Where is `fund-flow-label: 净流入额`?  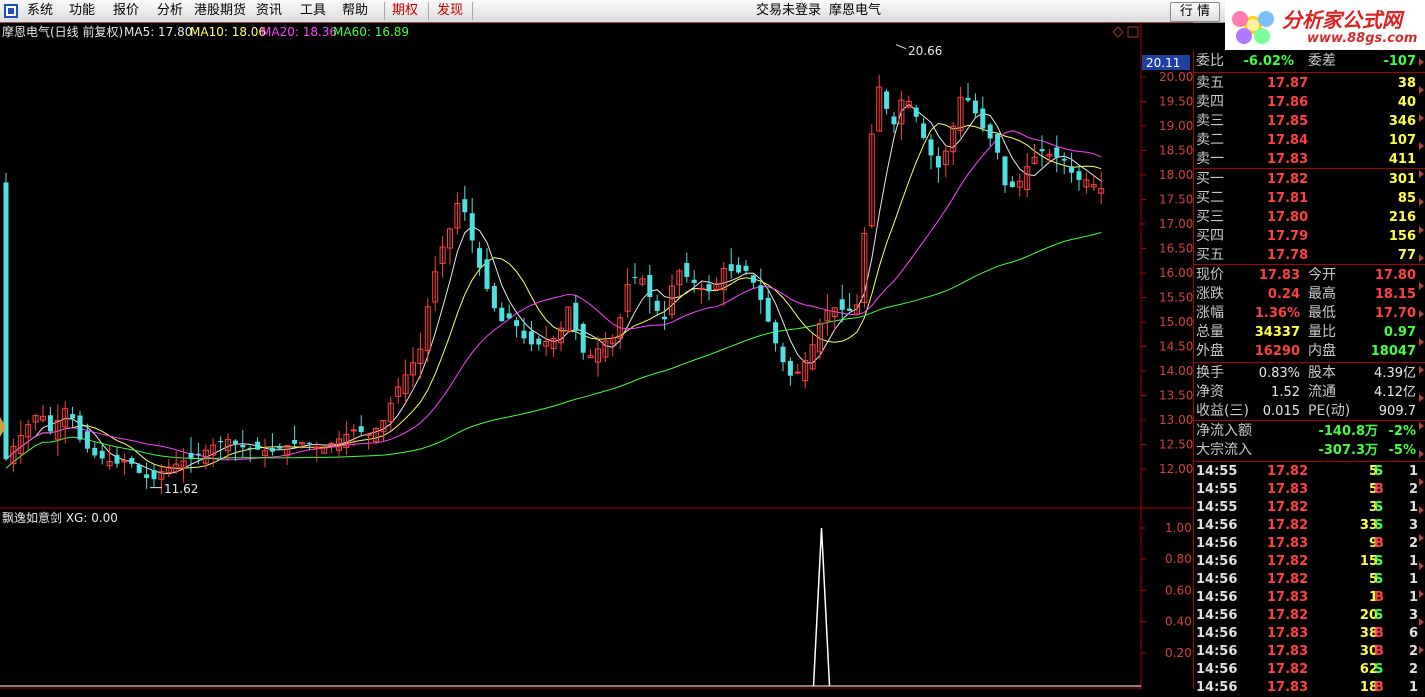
fund-flow-label: 净流入额 is located at coordinates (1224, 431).